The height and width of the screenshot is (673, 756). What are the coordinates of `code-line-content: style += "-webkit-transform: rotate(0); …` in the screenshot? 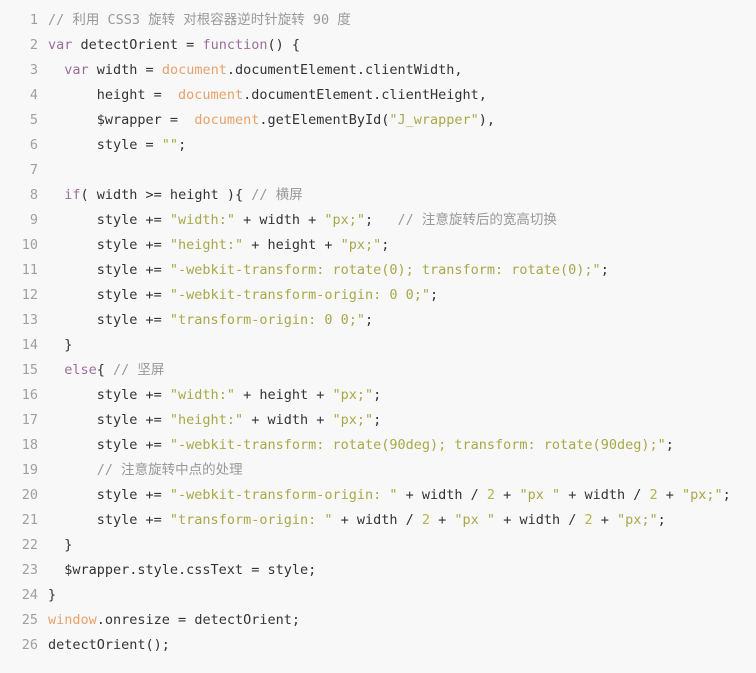 It's located at (323, 270).